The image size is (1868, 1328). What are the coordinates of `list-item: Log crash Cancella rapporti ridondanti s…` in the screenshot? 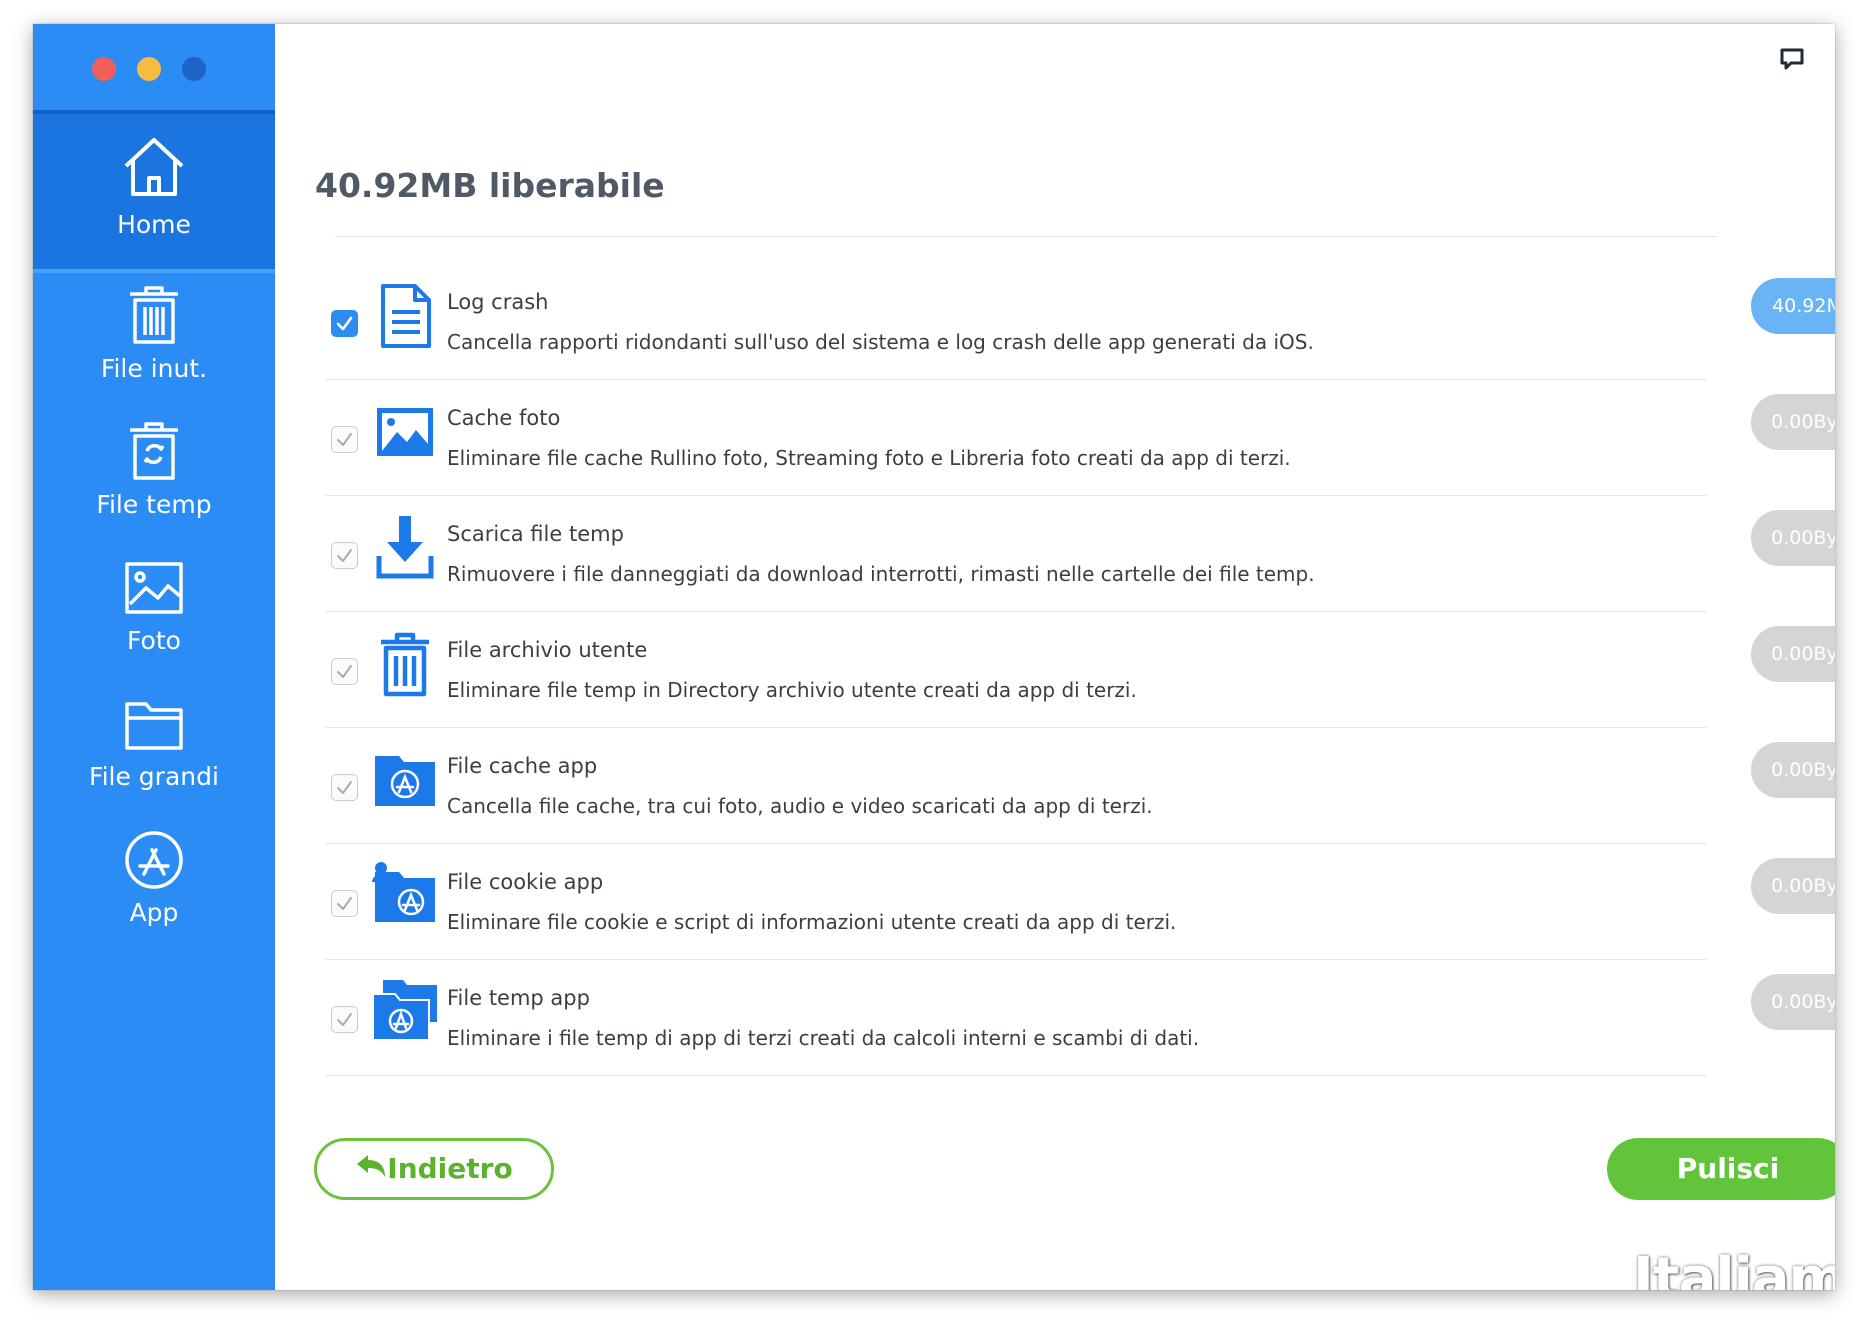 It's located at (1080, 337).